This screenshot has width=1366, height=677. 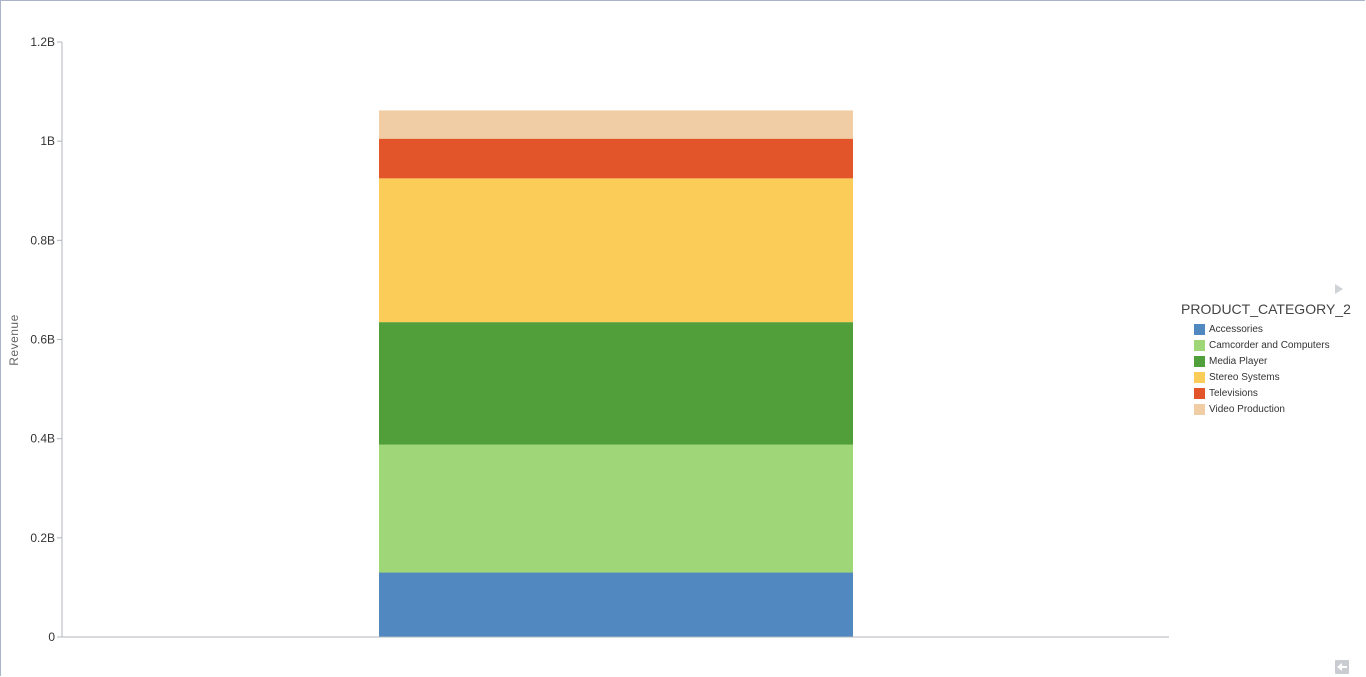 What do you see at coordinates (42, 439) in the screenshot?
I see `y-tick-label: 0.4B` at bounding box center [42, 439].